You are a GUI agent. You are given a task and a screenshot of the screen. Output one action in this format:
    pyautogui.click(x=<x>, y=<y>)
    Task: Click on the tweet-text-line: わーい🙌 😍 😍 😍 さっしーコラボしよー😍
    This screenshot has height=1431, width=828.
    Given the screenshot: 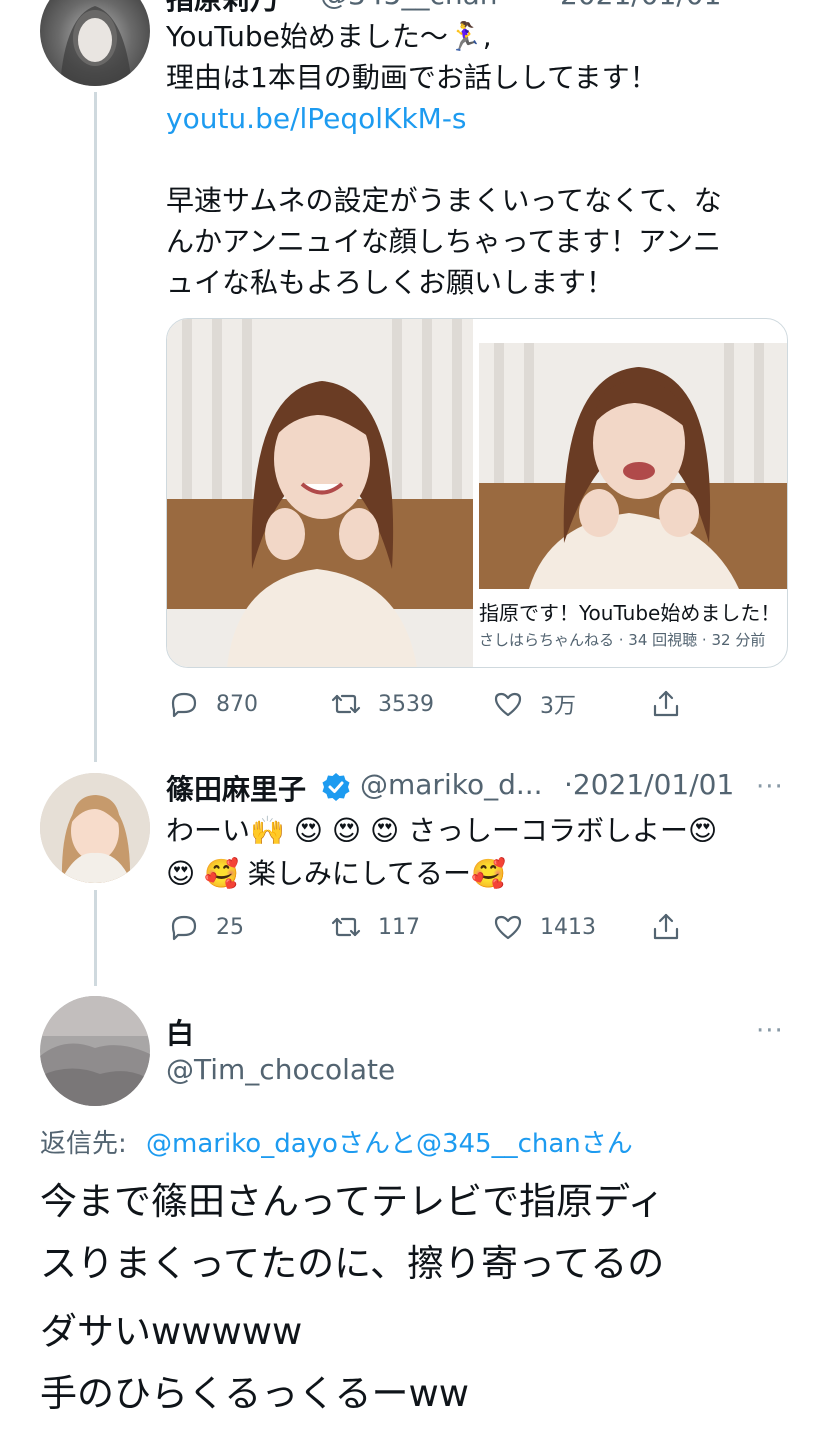 What is the action you would take?
    pyautogui.click(x=442, y=830)
    